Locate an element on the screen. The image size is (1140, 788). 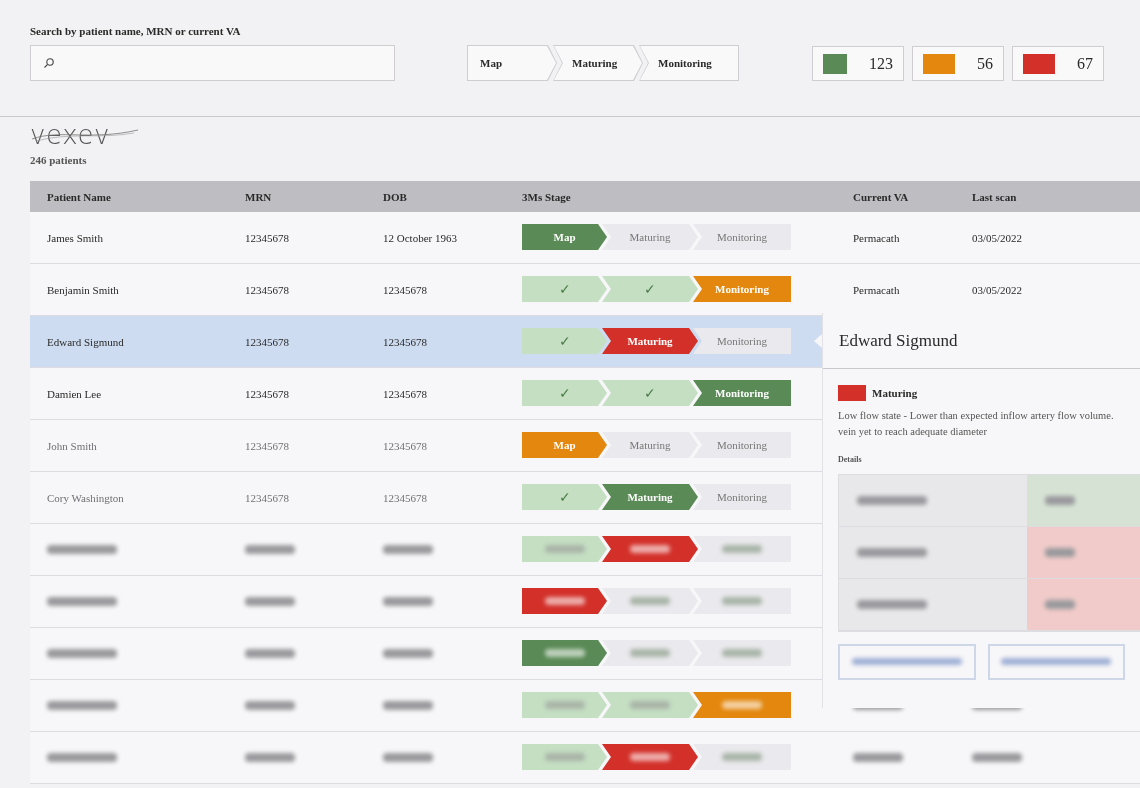
column-header: 3Ms Stage is located at coordinates (546, 197).